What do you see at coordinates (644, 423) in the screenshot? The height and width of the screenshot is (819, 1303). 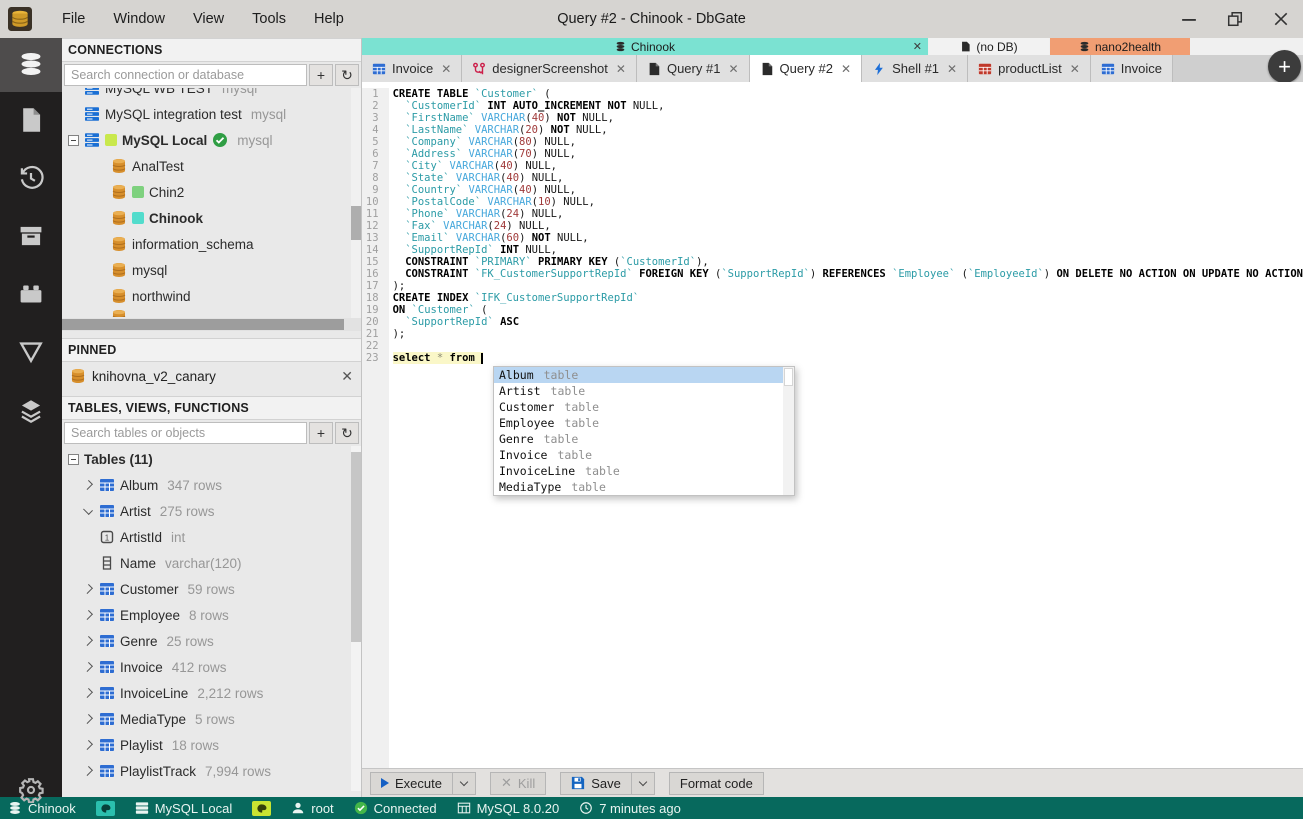 I see `suggestion-employee: Employee table` at bounding box center [644, 423].